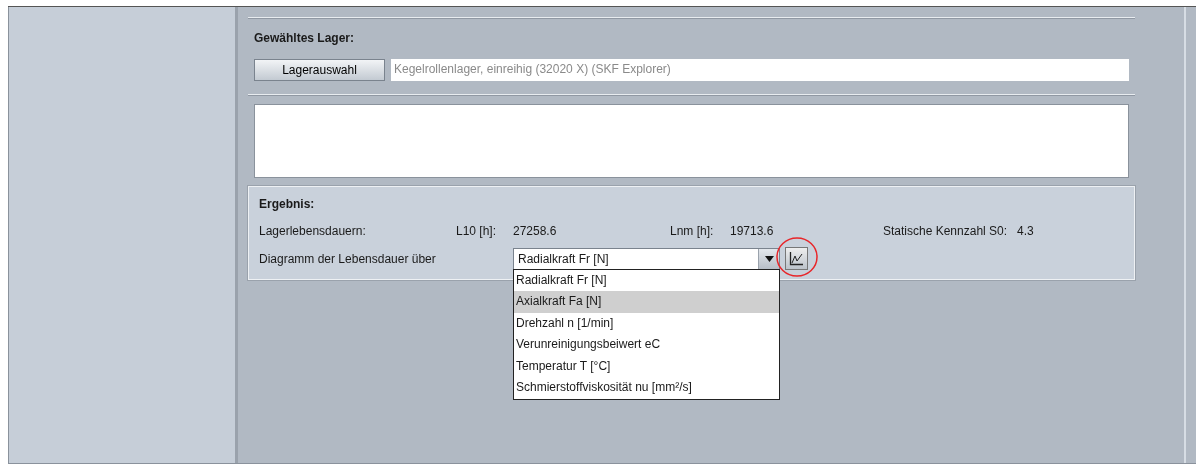  Describe the element at coordinates (646, 323) in the screenshot. I see `dropdown-option: Drehzahl n [1/min]` at that location.